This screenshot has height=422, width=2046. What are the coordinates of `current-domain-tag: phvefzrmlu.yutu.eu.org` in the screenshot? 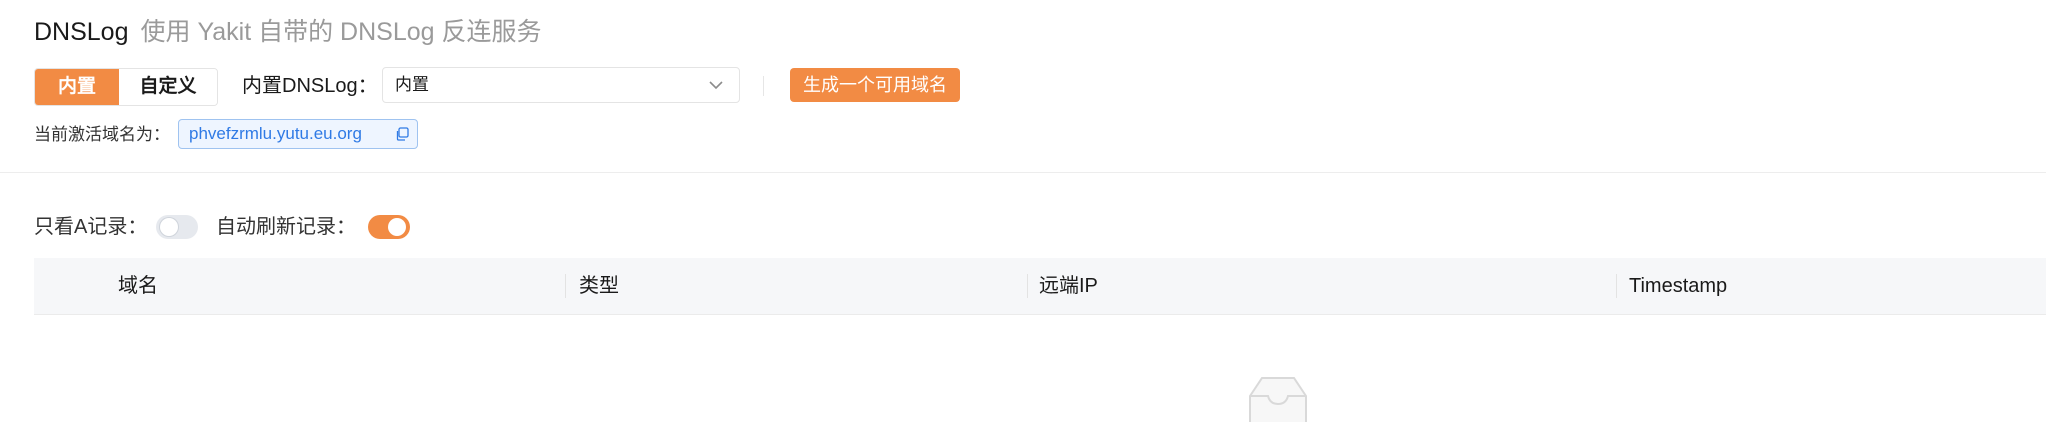 It's located at (298, 134).